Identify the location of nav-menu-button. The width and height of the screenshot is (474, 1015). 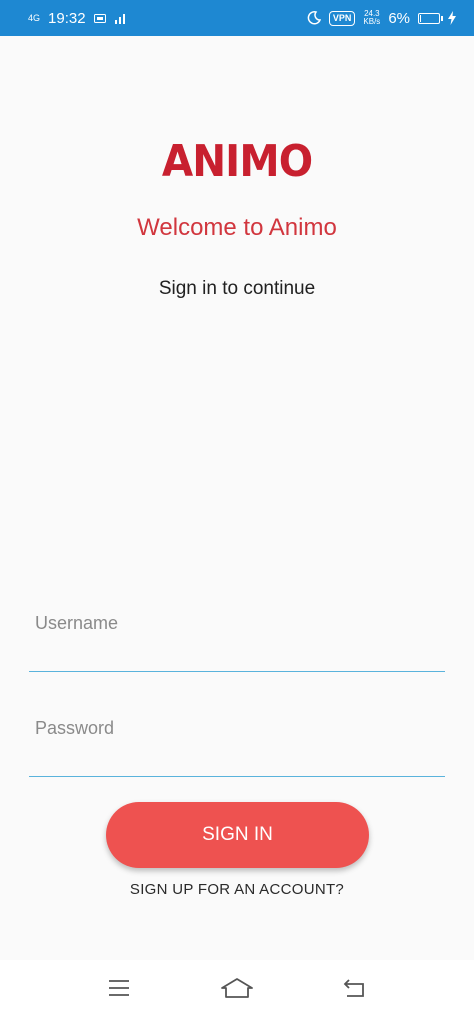
(119, 988).